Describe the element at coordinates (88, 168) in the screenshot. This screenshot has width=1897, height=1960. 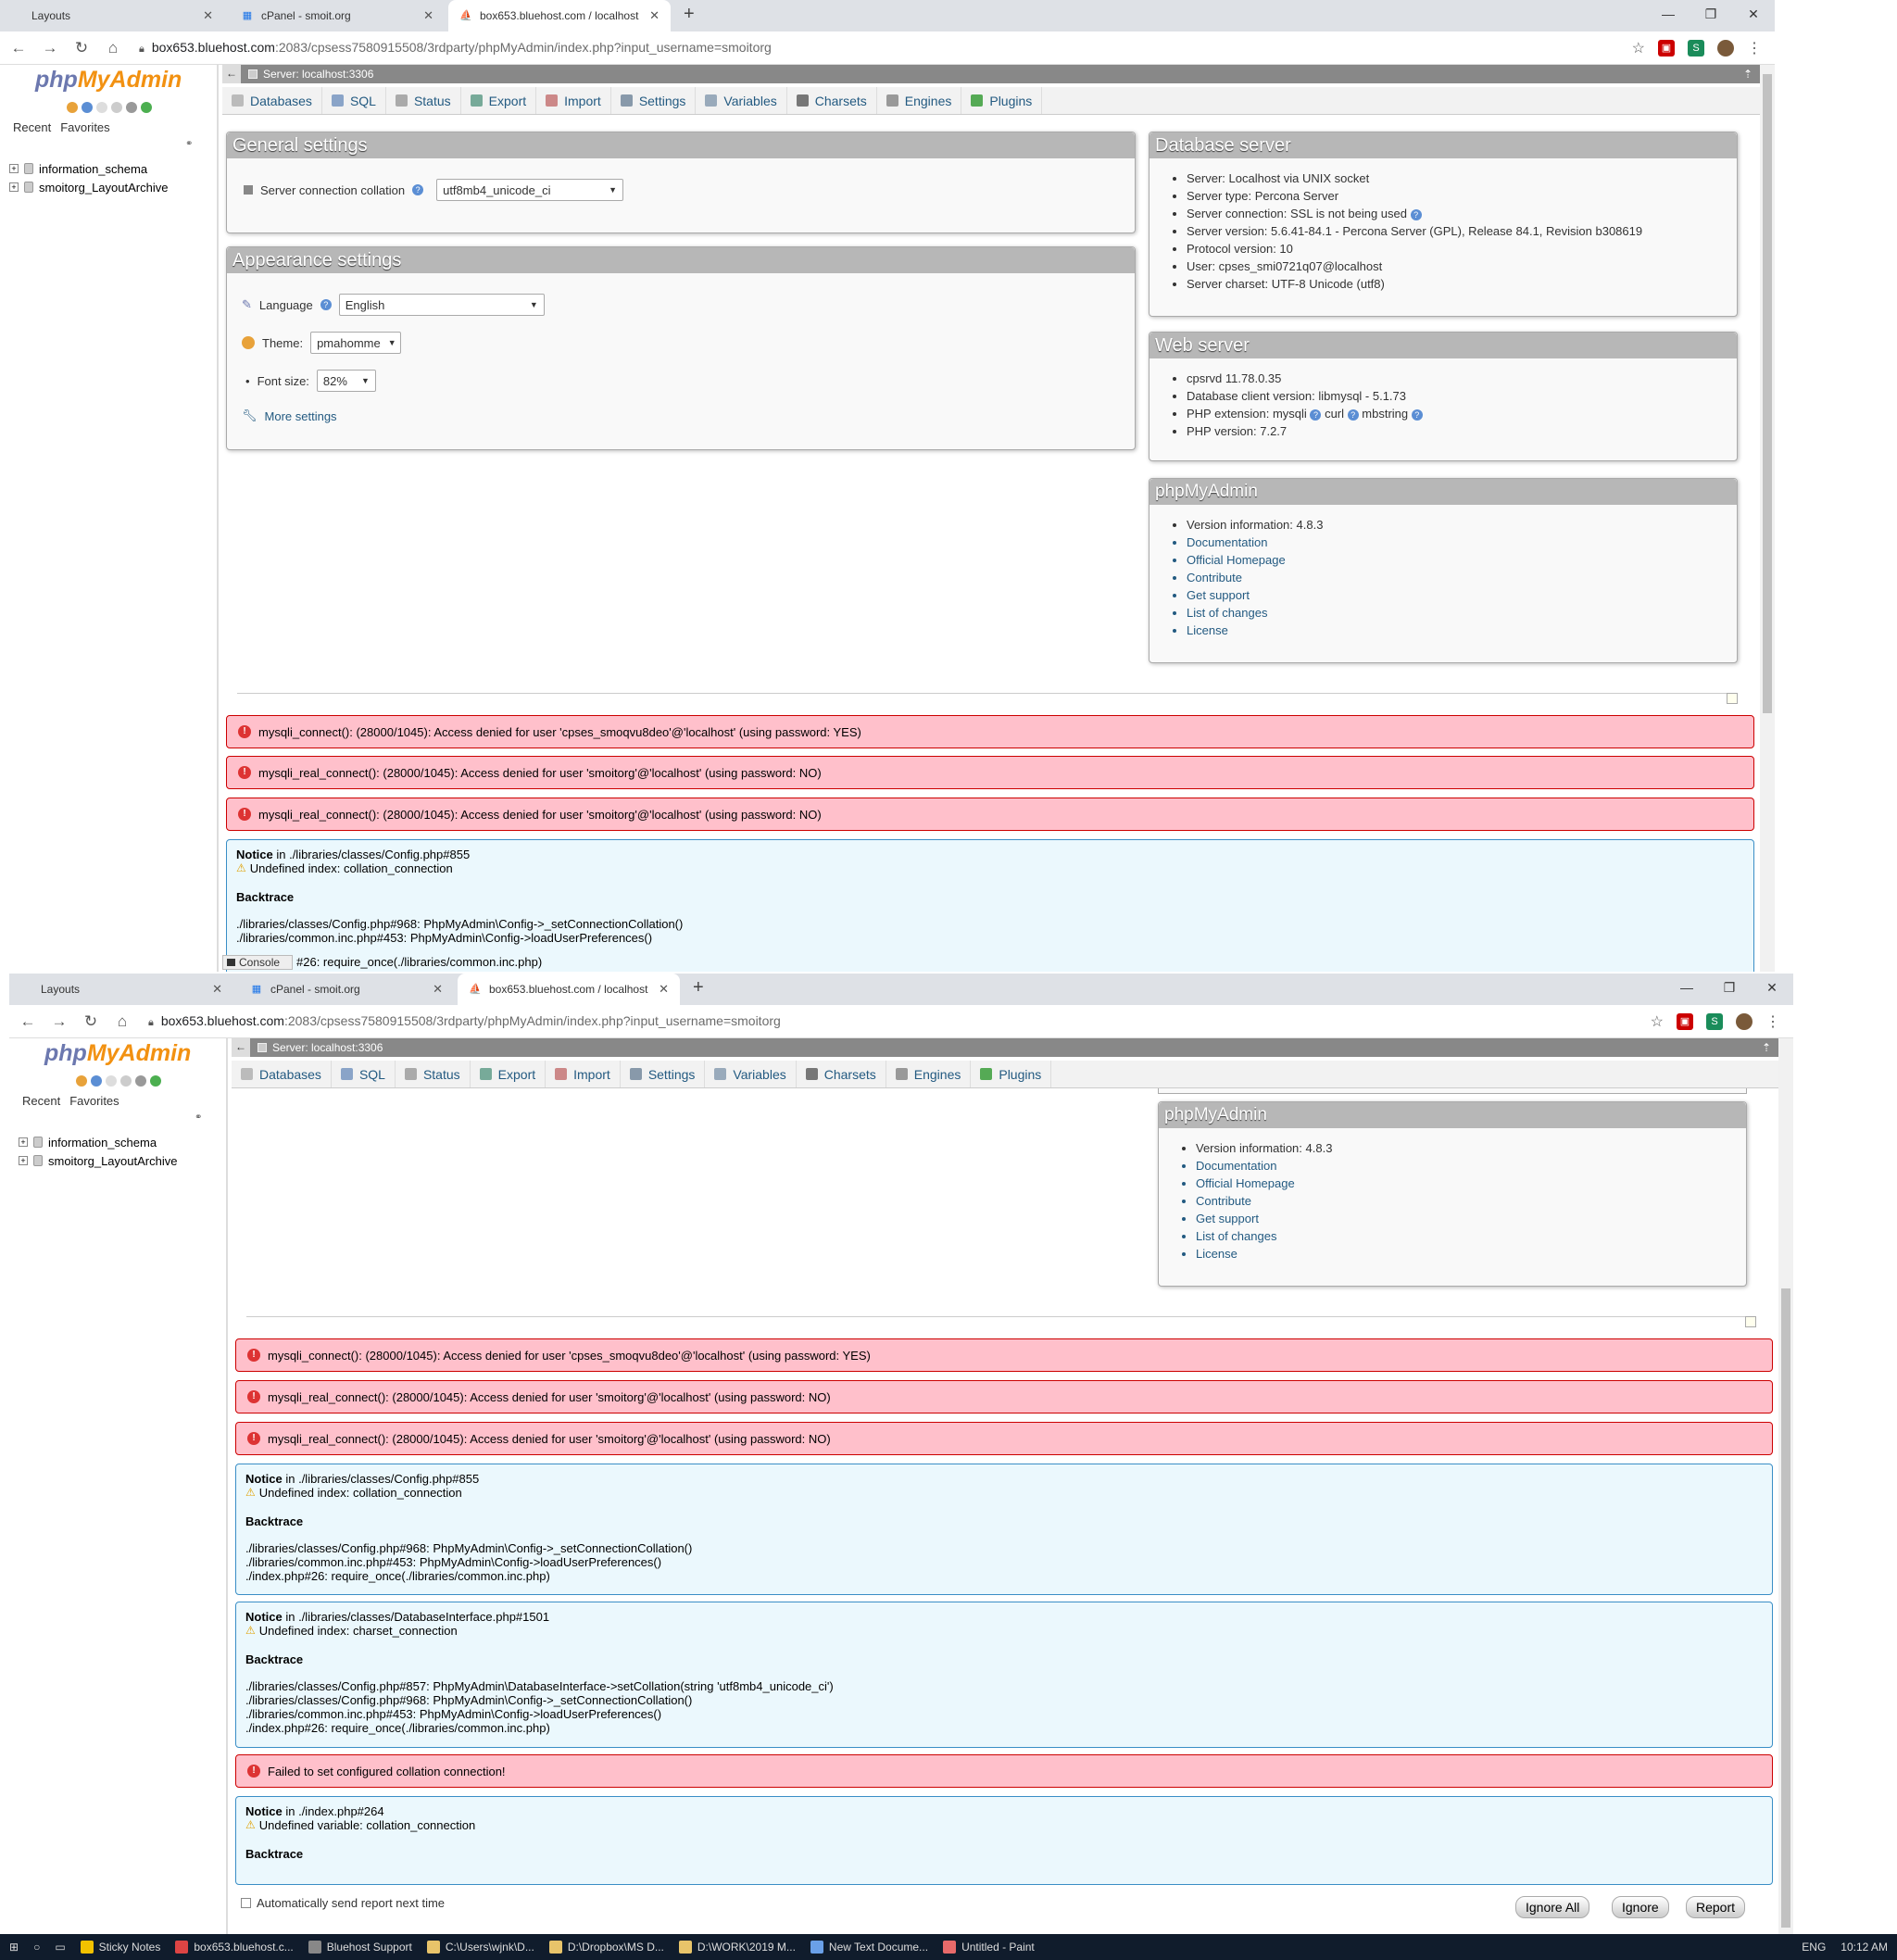
I see `db-item-information-schema: + information_schema` at that location.